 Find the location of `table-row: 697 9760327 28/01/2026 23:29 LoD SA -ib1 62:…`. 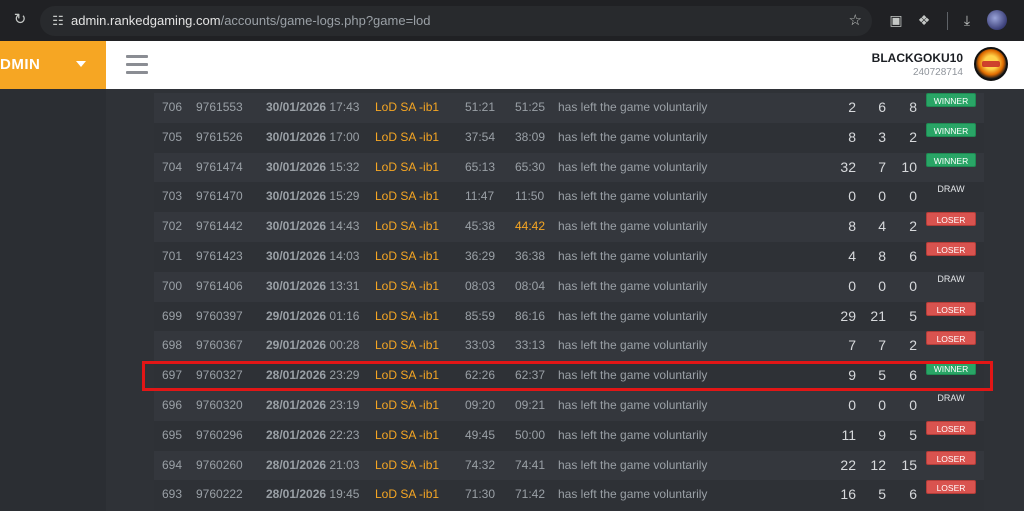

table-row: 697 9760327 28/01/2026 23:29 LoD SA -ib1 62:… is located at coordinates (569, 376).